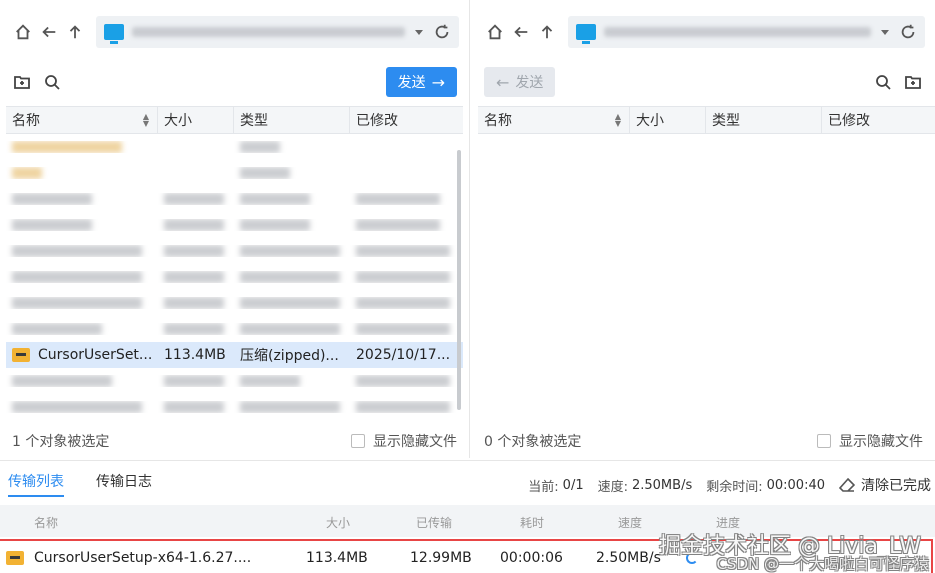 The width and height of the screenshot is (935, 573). Describe the element at coordinates (586, 34) in the screenshot. I see `computer-icon` at that location.